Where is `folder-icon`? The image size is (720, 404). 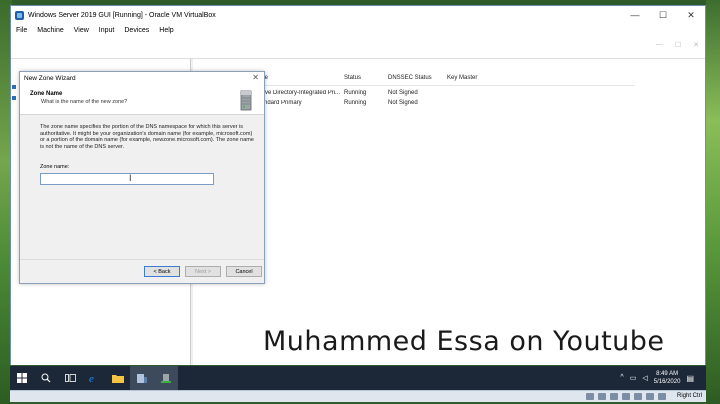
folder-icon is located at coordinates (118, 379).